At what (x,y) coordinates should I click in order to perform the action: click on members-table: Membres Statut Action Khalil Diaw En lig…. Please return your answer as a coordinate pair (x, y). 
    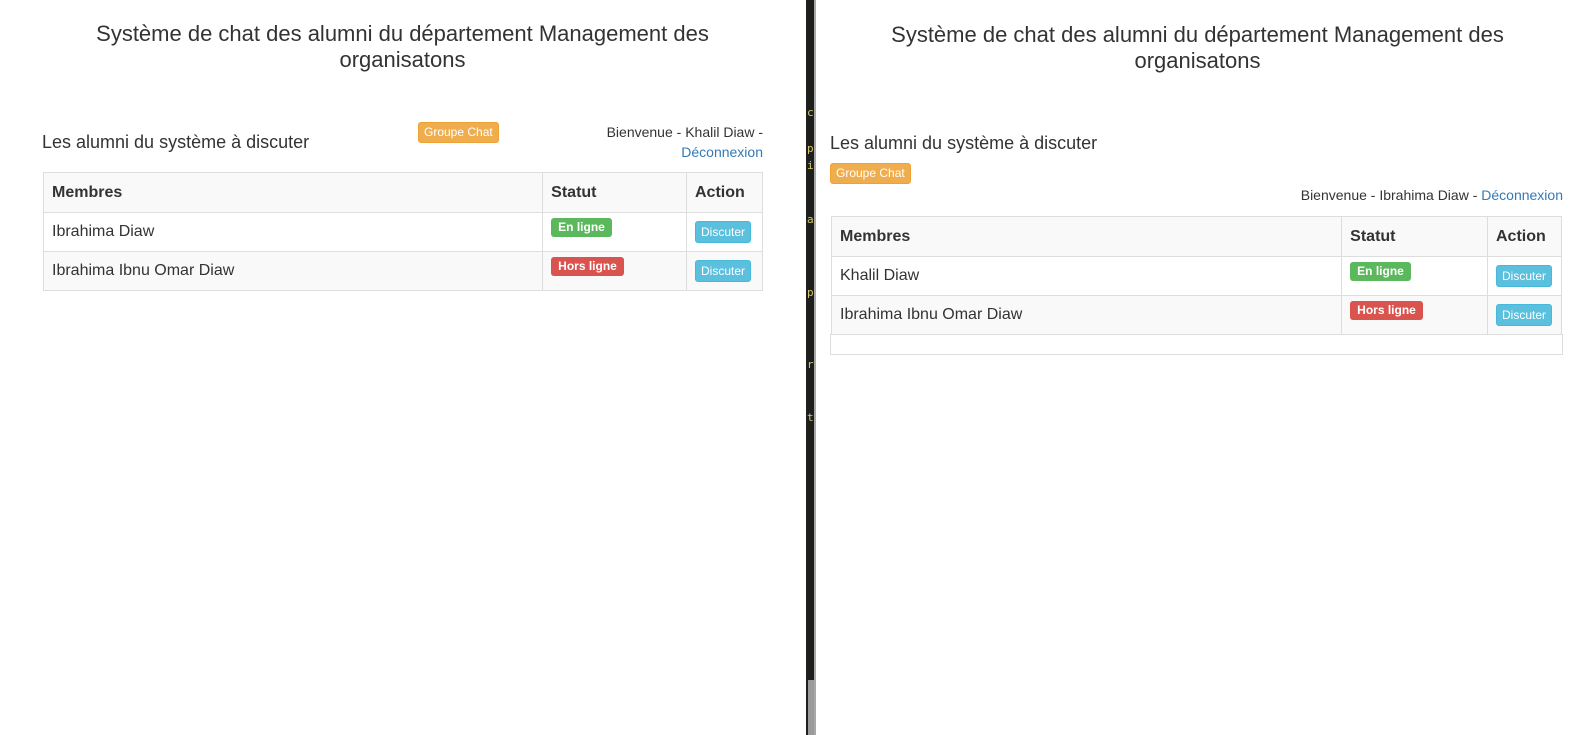
    Looking at the image, I should click on (1196, 275).